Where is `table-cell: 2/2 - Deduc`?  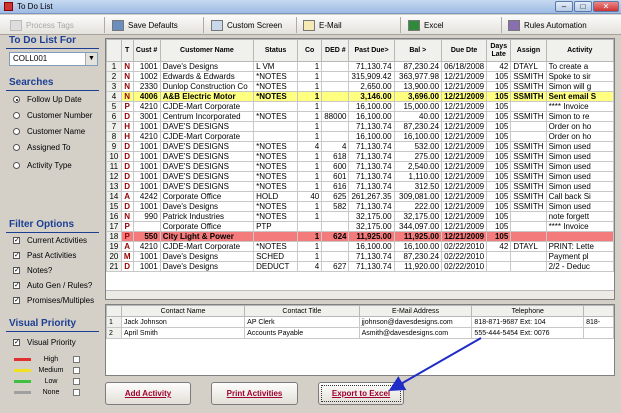
table-cell: 2/2 - Deduc is located at coordinates (579, 266).